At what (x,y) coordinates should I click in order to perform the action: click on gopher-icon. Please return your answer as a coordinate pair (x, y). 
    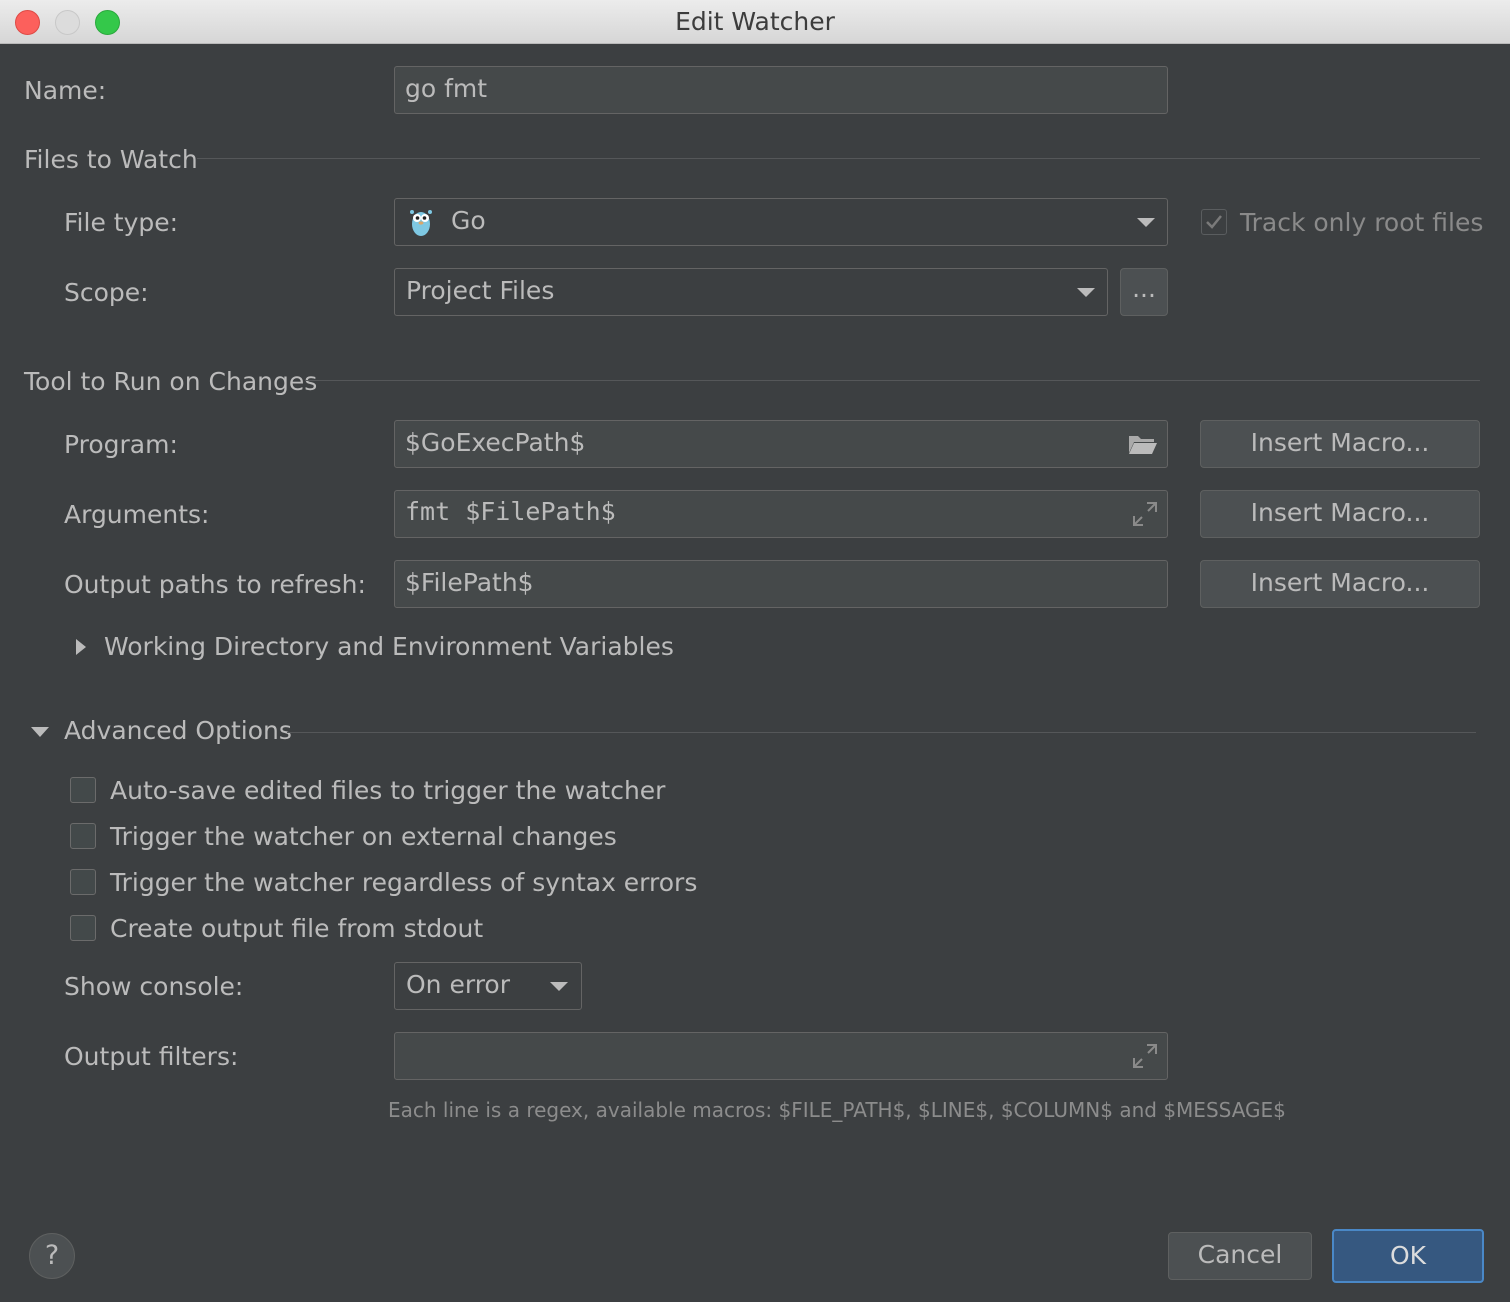
    Looking at the image, I should click on (421, 223).